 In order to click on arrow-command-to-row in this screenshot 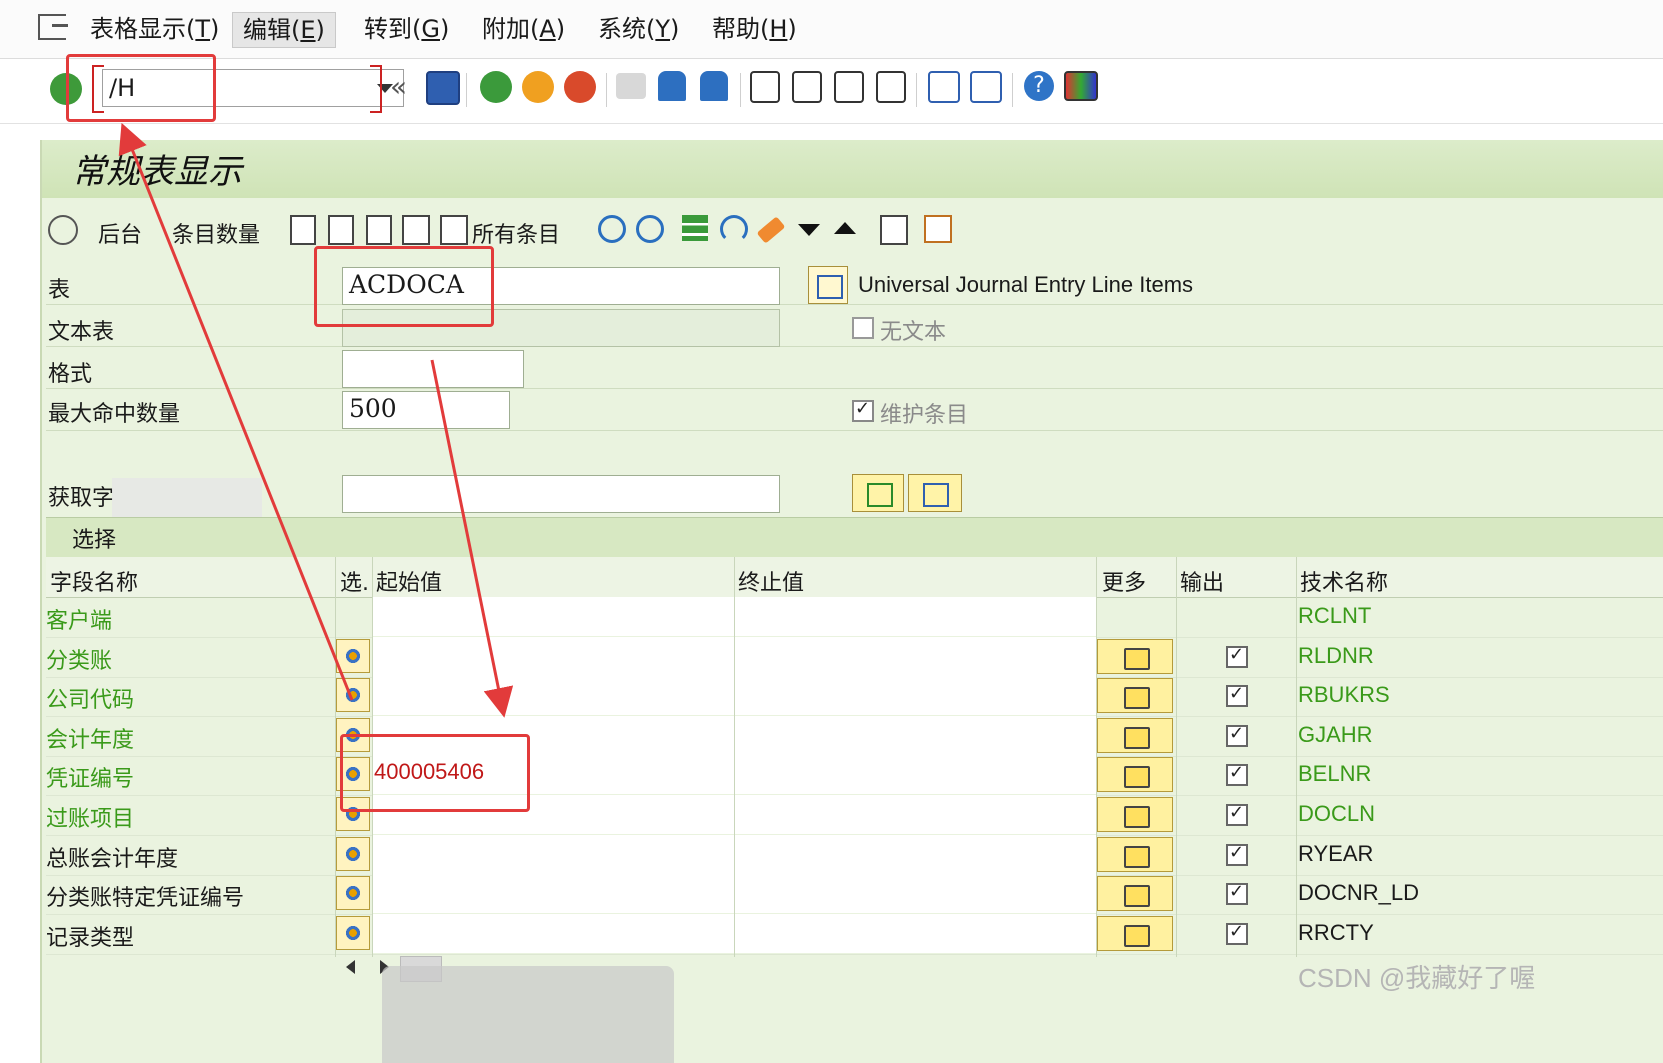, I will do `click(236, 411)`.